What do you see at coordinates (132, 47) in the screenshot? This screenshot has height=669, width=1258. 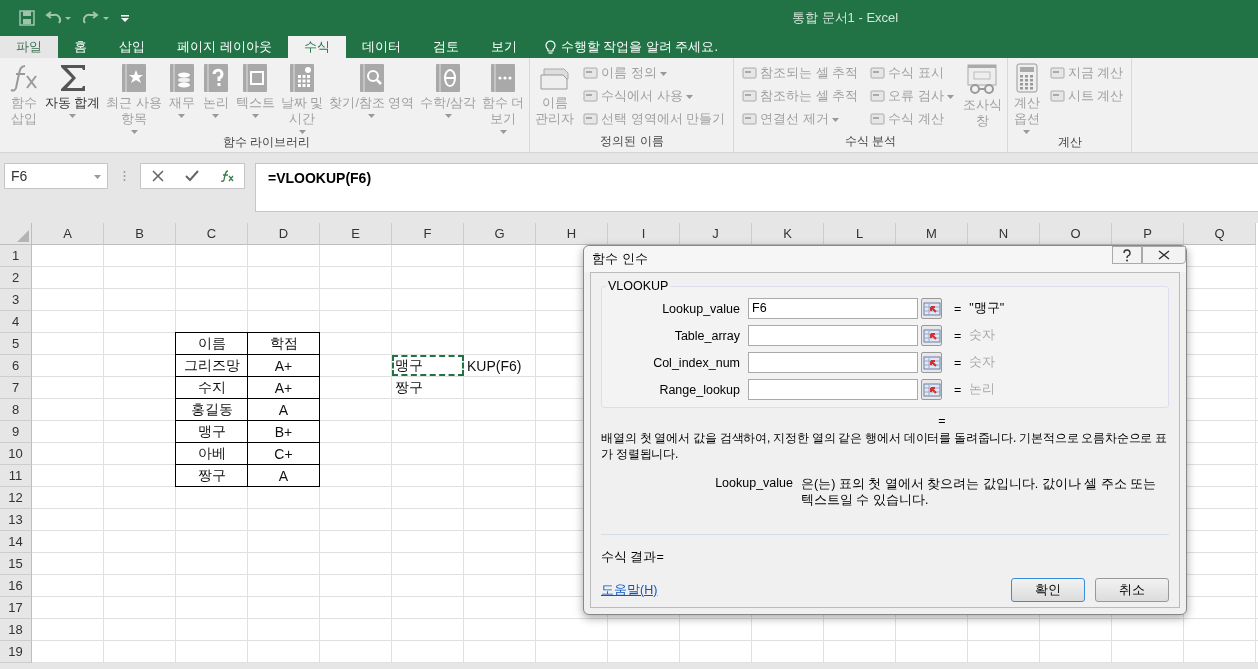 I see `ribbon-tab: 삽입` at bounding box center [132, 47].